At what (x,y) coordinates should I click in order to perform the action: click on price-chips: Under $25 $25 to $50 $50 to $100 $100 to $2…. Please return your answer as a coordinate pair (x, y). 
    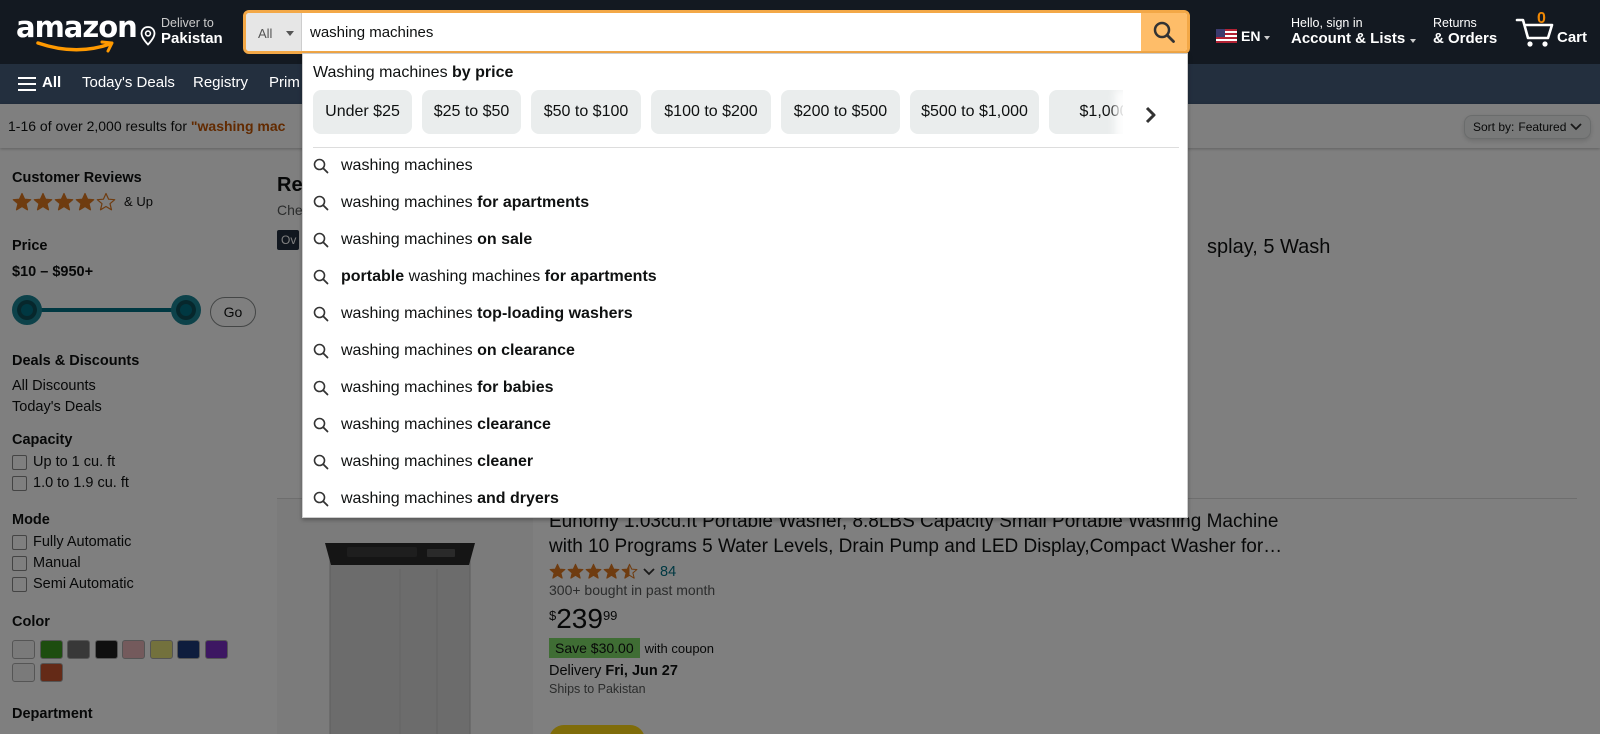
    Looking at the image, I should click on (748, 112).